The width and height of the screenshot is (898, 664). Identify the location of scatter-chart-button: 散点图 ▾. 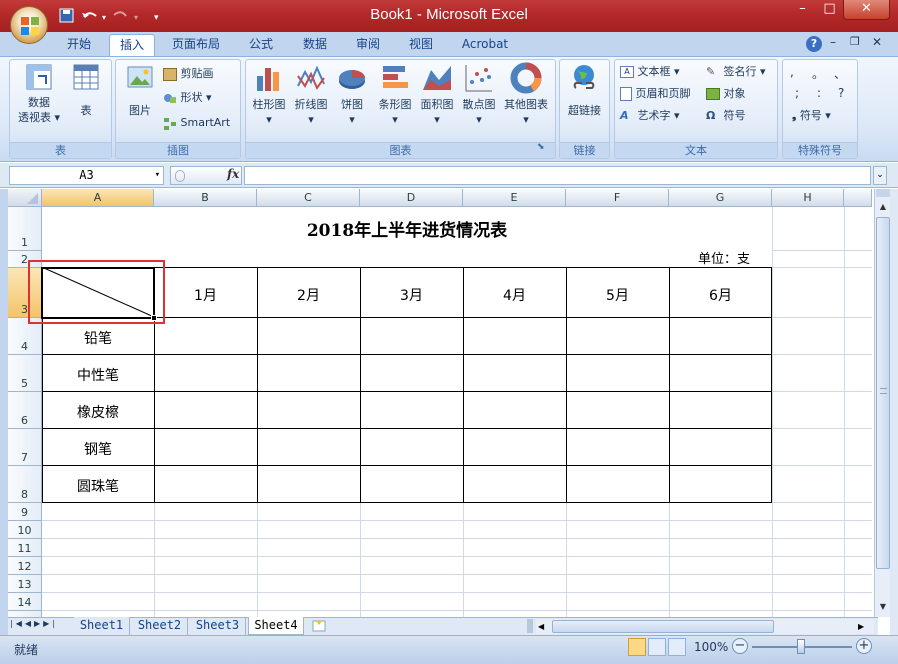
(479, 98).